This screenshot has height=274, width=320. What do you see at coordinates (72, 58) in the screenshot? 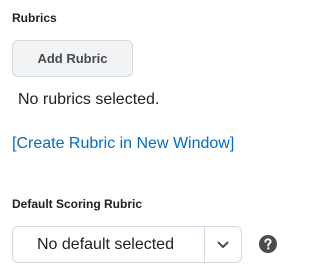
I see `add-rubric-button: Add Rubric` at bounding box center [72, 58].